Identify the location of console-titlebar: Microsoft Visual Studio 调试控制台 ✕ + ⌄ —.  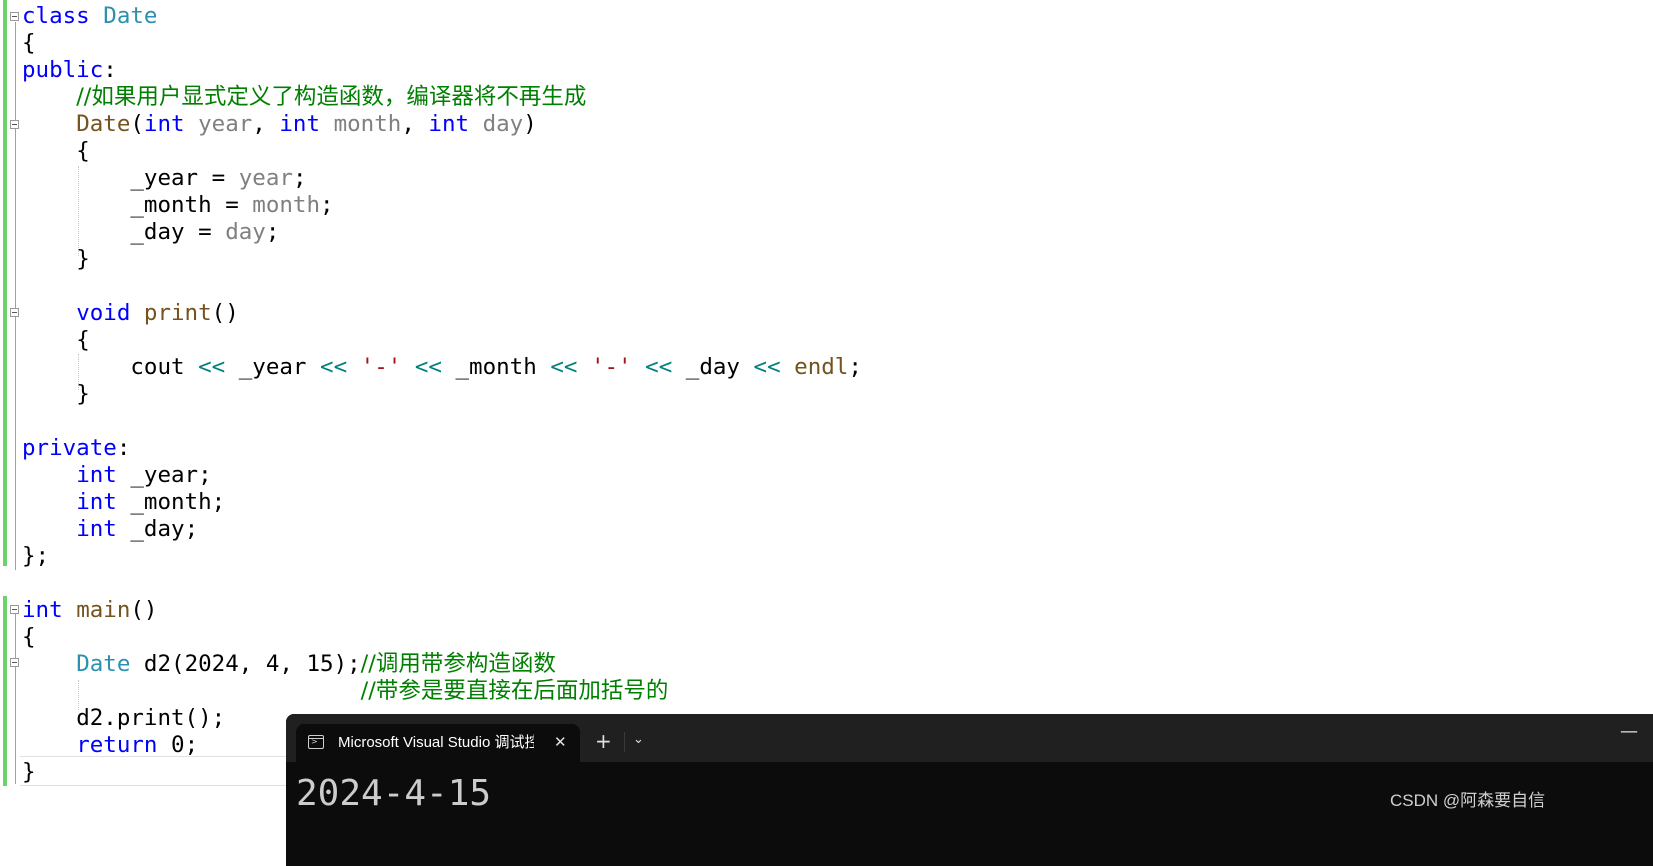
(969, 738).